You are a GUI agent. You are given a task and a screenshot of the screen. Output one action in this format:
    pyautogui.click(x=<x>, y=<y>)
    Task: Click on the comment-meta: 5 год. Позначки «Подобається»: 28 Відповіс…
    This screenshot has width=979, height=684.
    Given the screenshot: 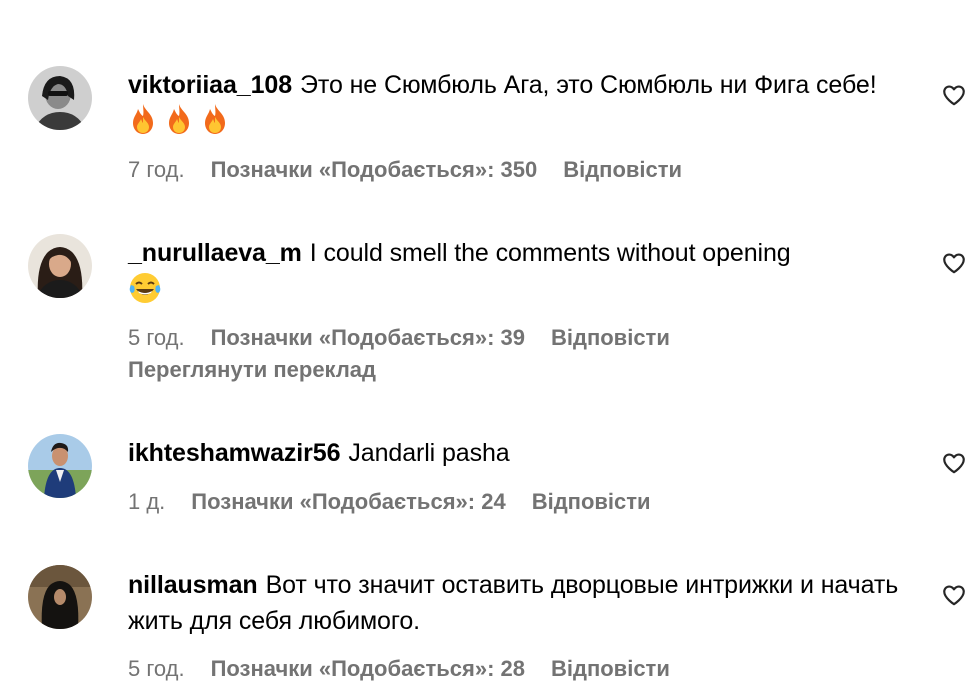 What is the action you would take?
    pyautogui.click(x=399, y=669)
    